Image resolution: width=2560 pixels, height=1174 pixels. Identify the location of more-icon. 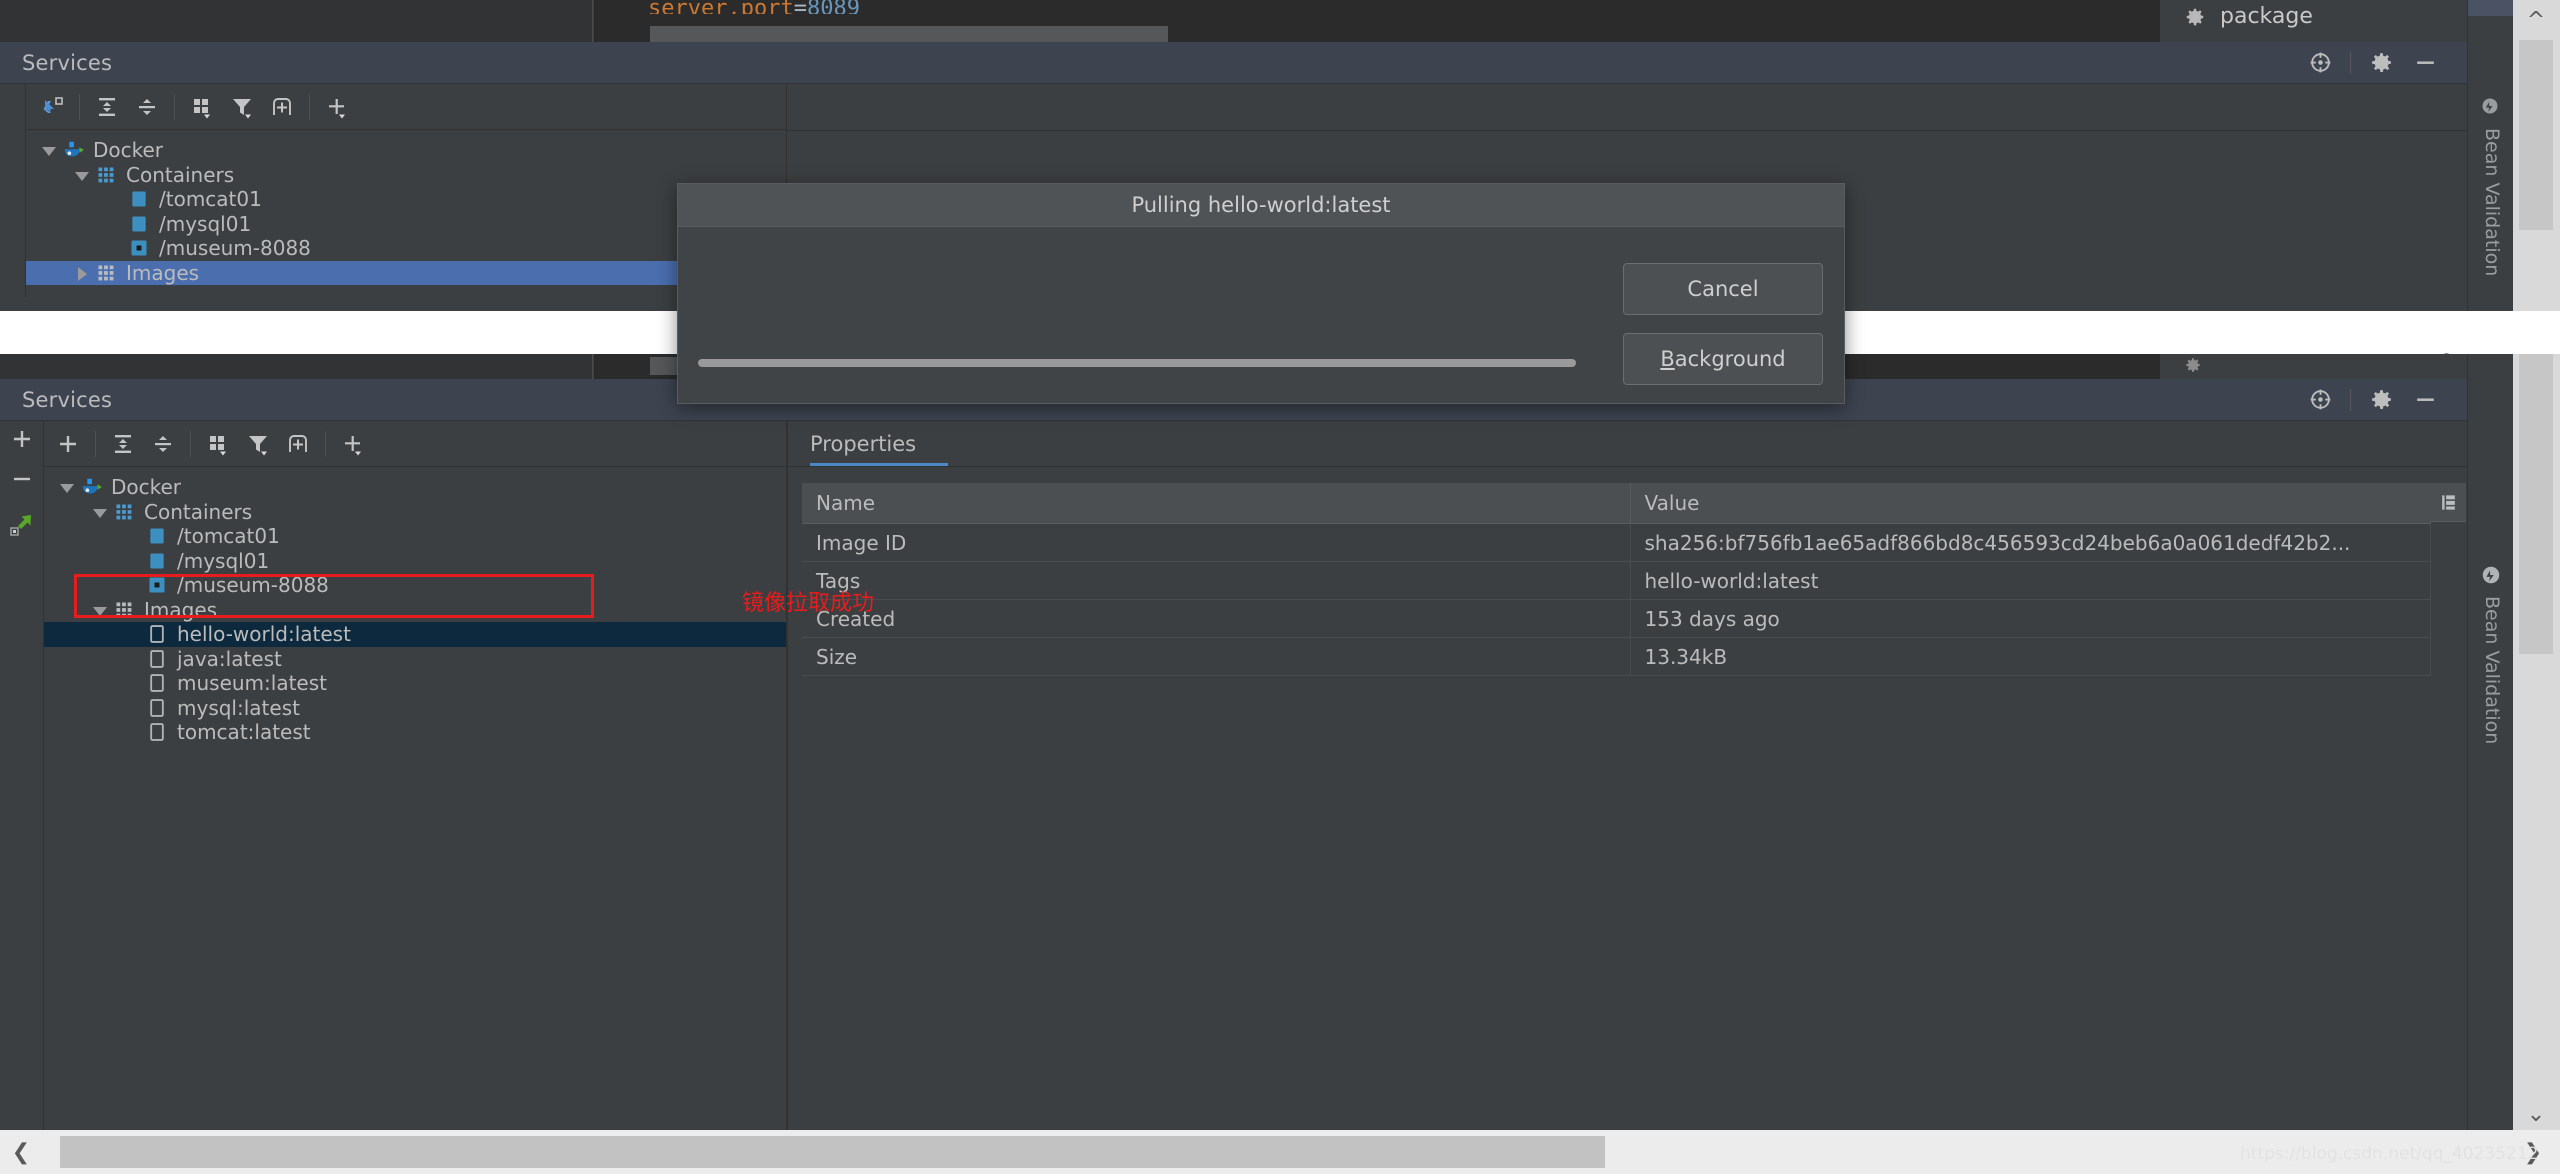
(353, 444).